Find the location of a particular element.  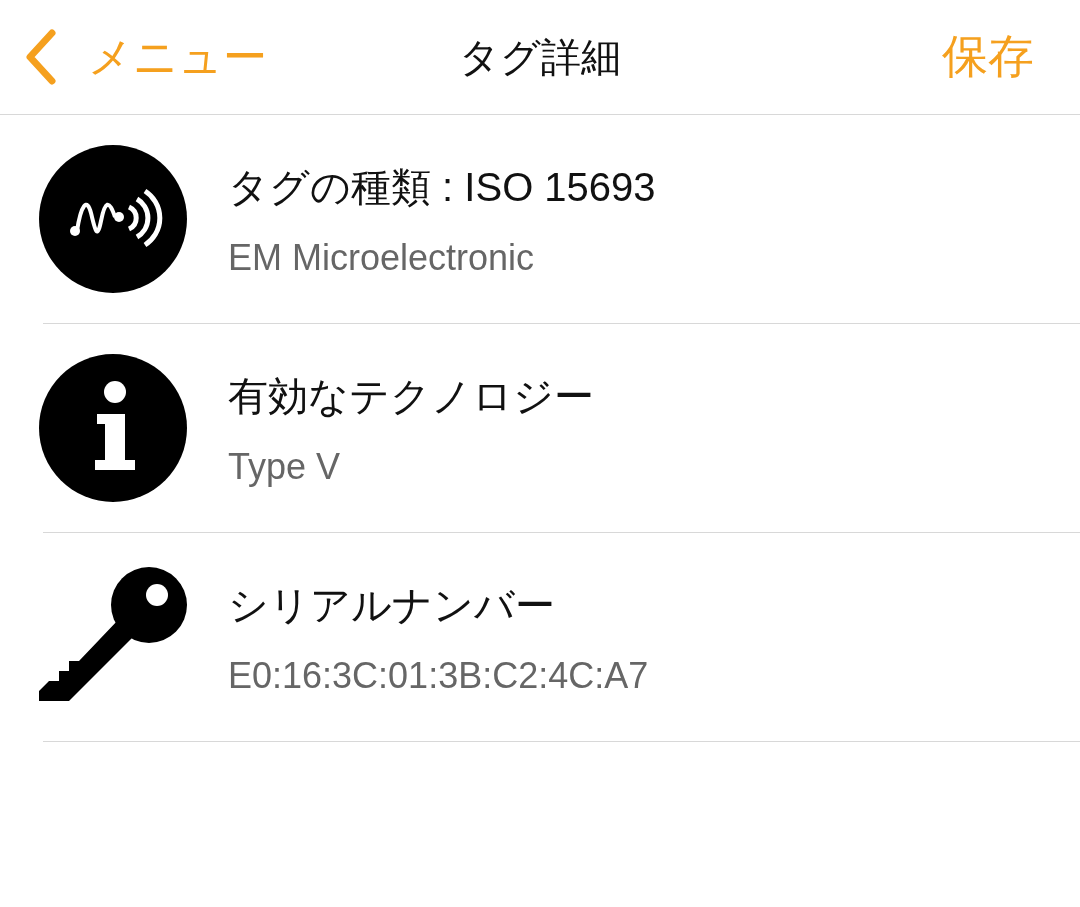

row-title: シリアルナンバー is located at coordinates (392, 605).